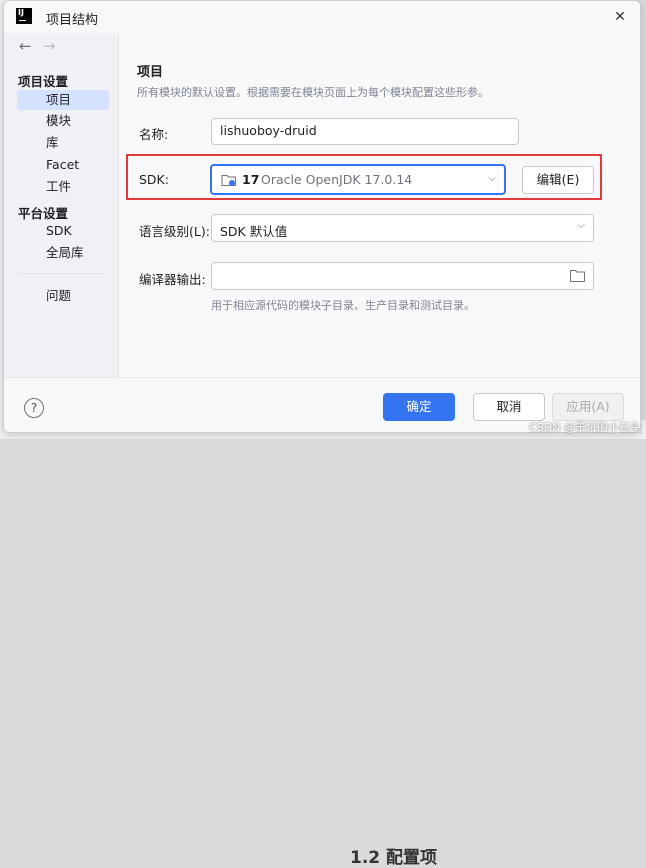 Image resolution: width=646 pixels, height=868 pixels. I want to click on ok-button: 确定, so click(419, 407).